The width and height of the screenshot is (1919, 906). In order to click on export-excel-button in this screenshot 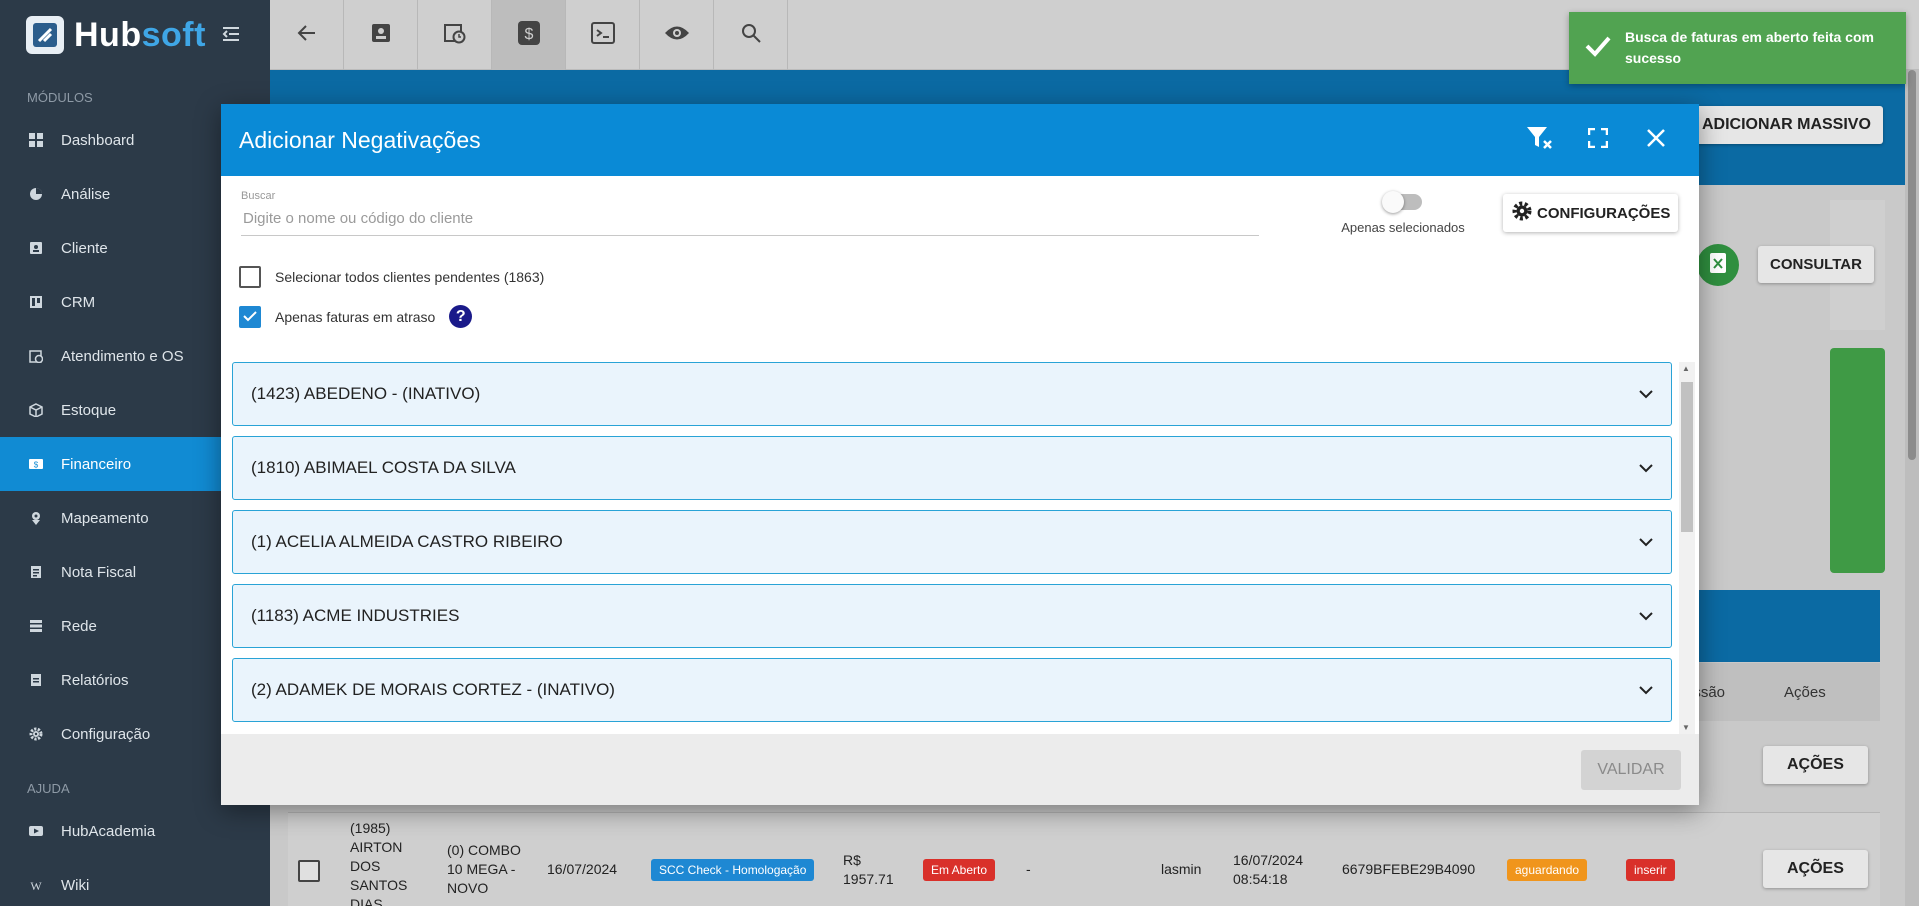, I will do `click(1718, 265)`.